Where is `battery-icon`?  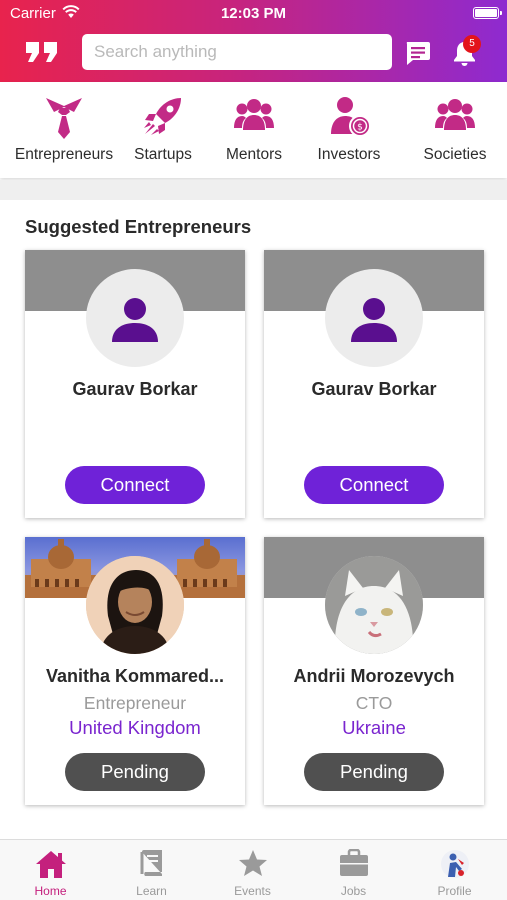
battery-icon is located at coordinates (487, 13).